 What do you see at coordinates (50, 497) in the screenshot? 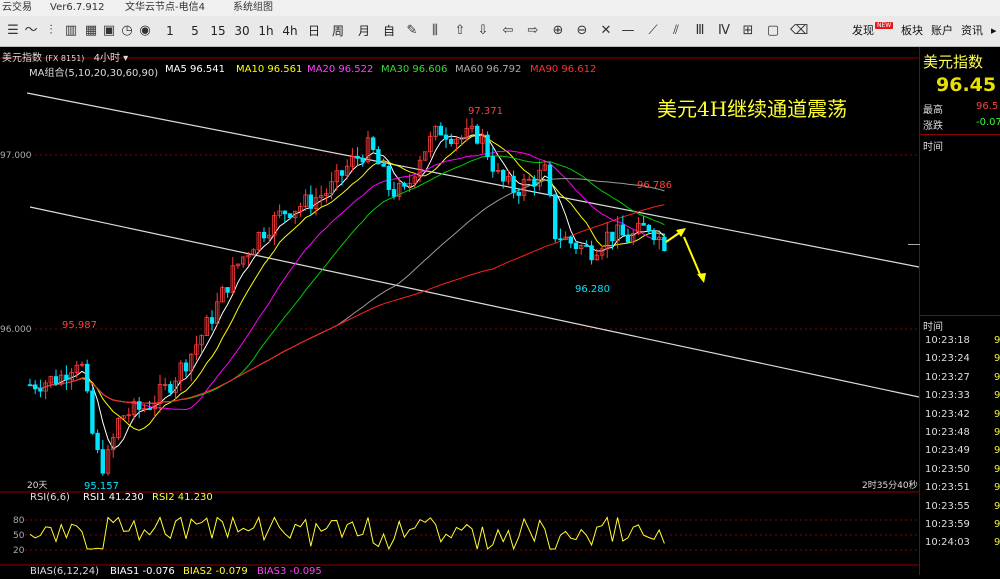
I see `rsi-title: RSI(6,6)` at bounding box center [50, 497].